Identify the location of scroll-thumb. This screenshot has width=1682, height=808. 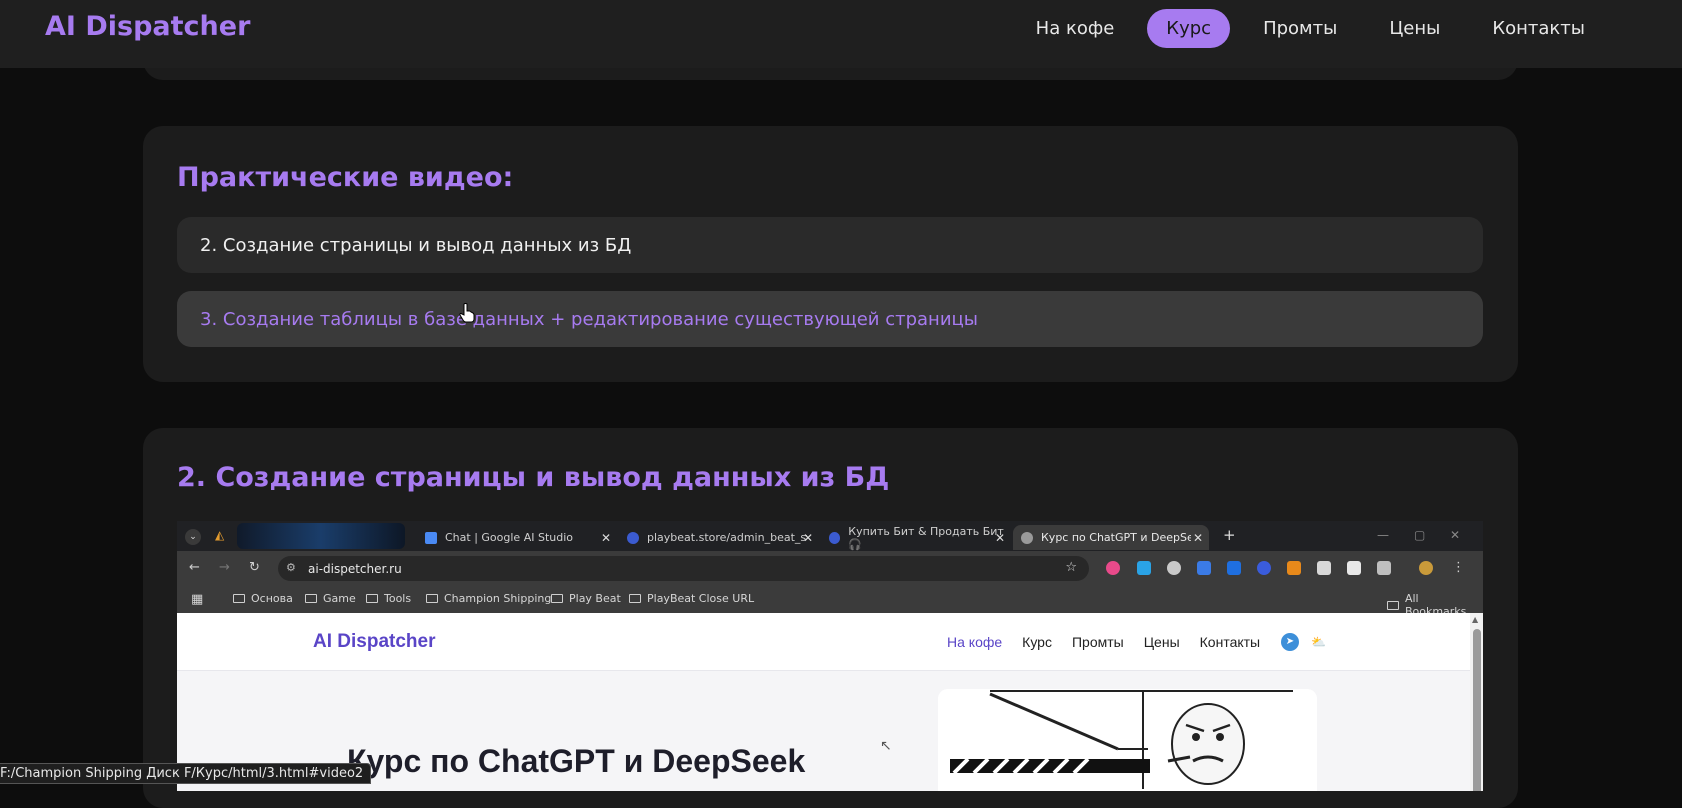
(1477, 710).